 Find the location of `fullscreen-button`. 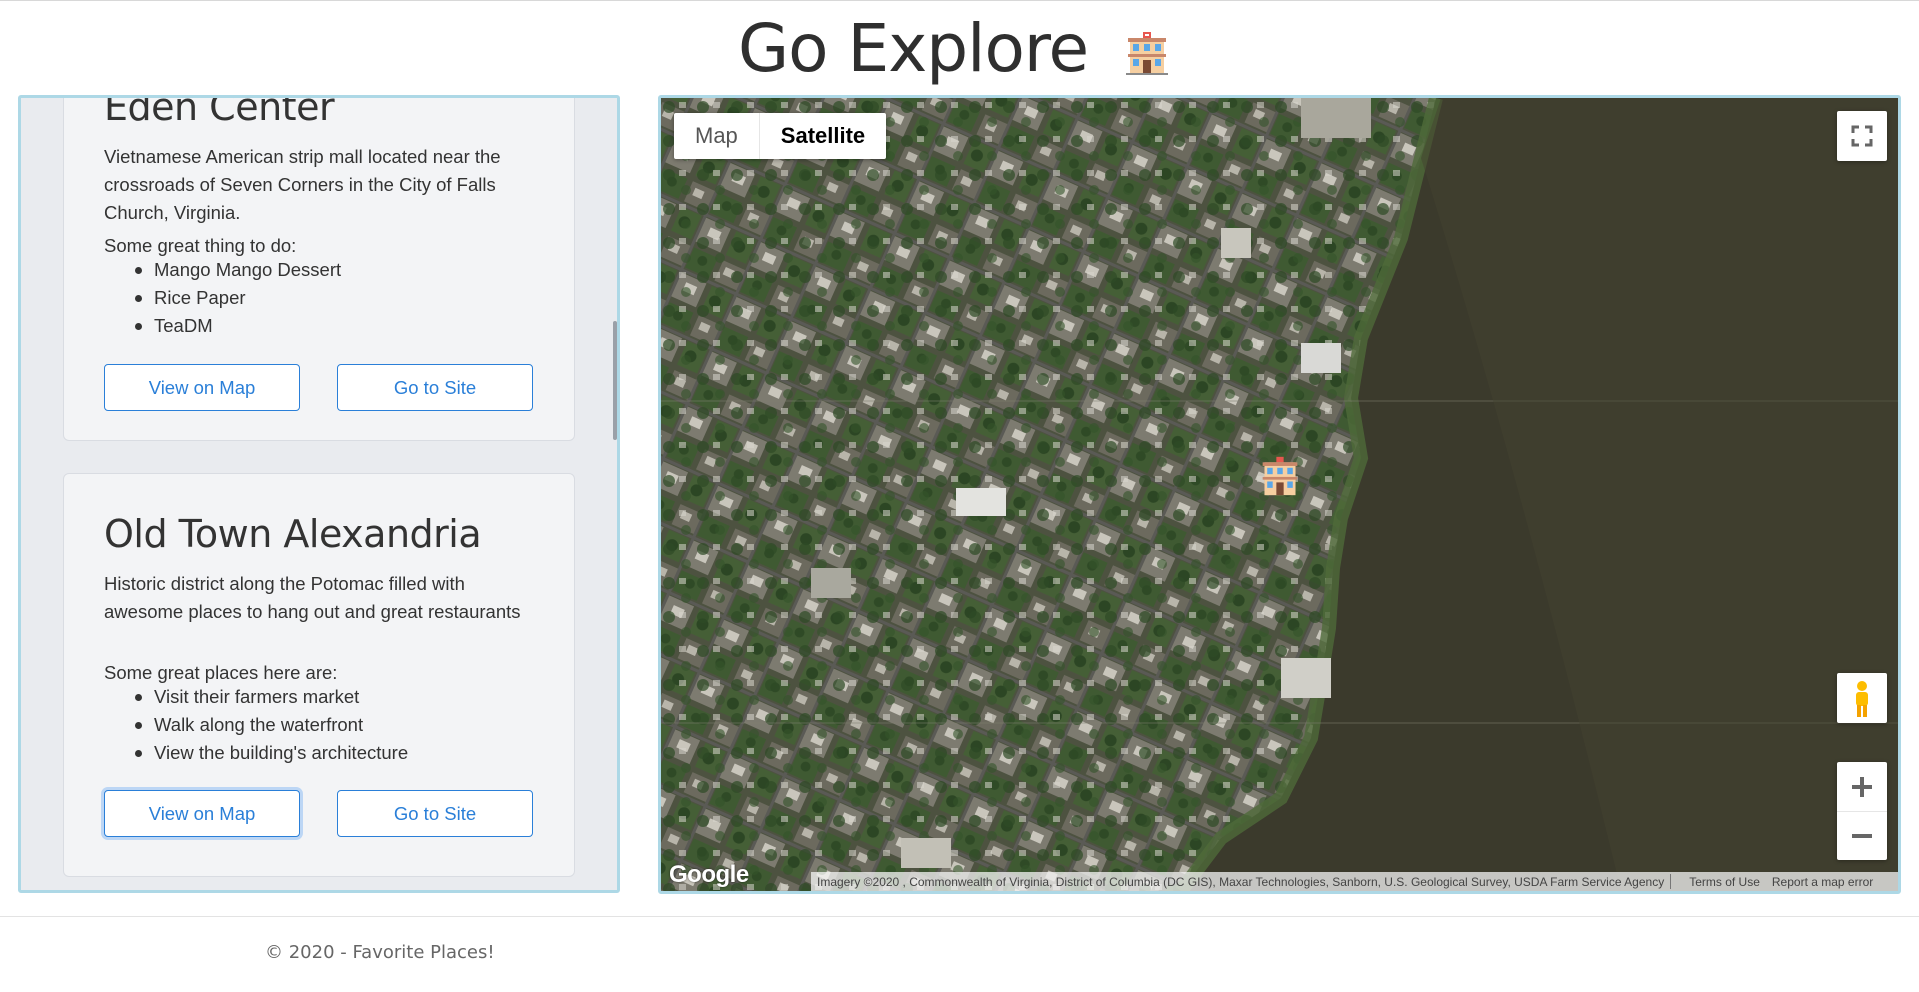

fullscreen-button is located at coordinates (1862, 136).